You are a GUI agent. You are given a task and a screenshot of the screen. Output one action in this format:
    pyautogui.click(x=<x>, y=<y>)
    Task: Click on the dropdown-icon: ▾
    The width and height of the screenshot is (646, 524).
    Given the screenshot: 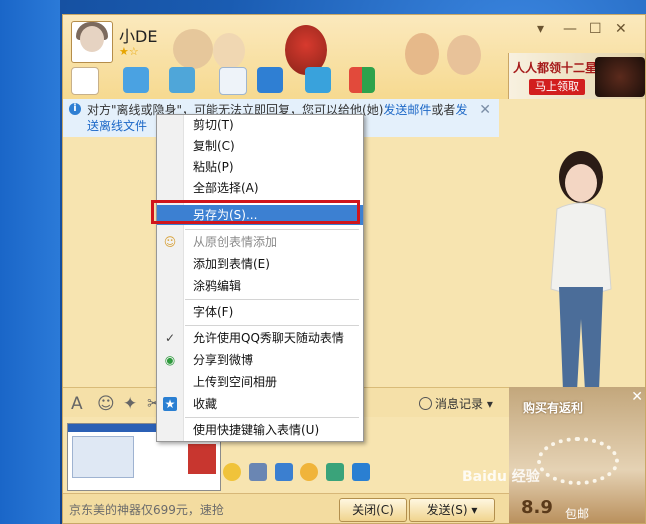 What is the action you would take?
    pyautogui.click(x=540, y=29)
    